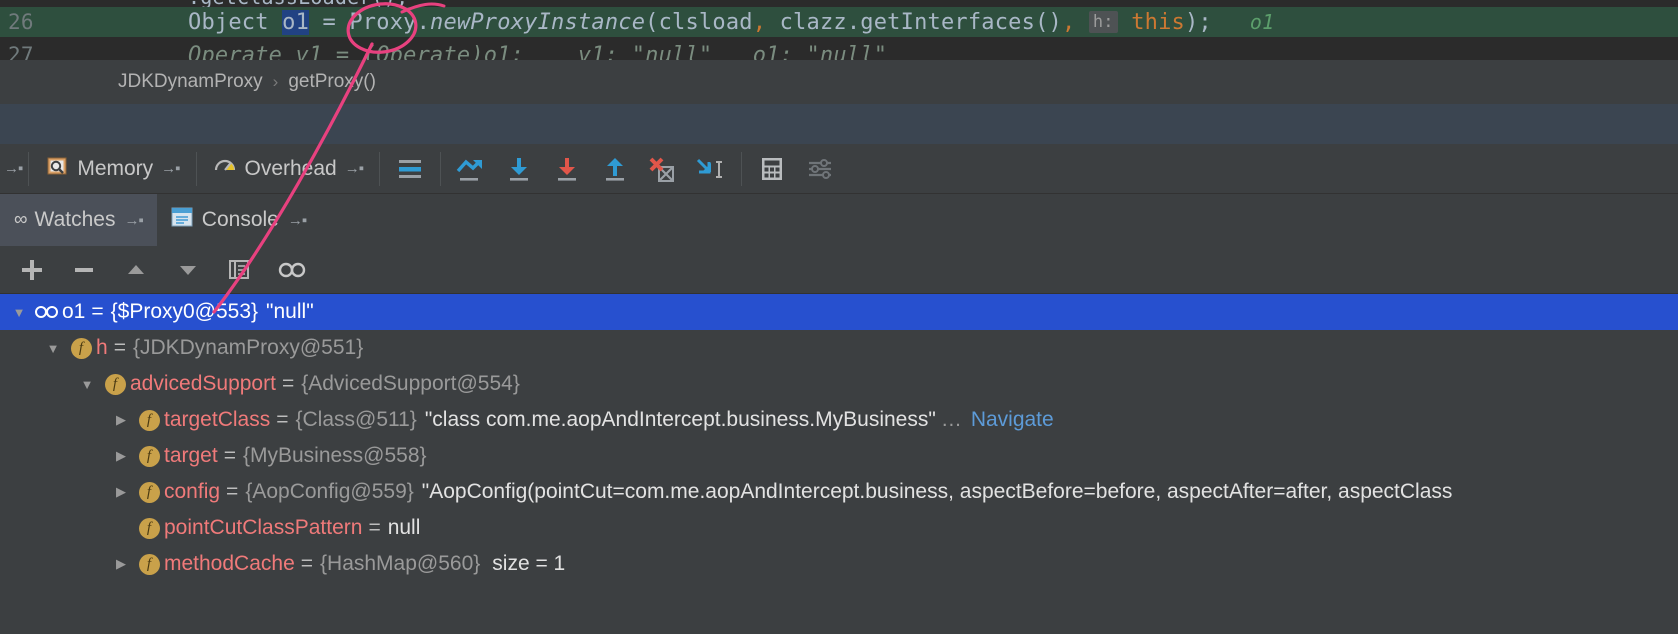  I want to click on tree-node-string: "null", so click(290, 311).